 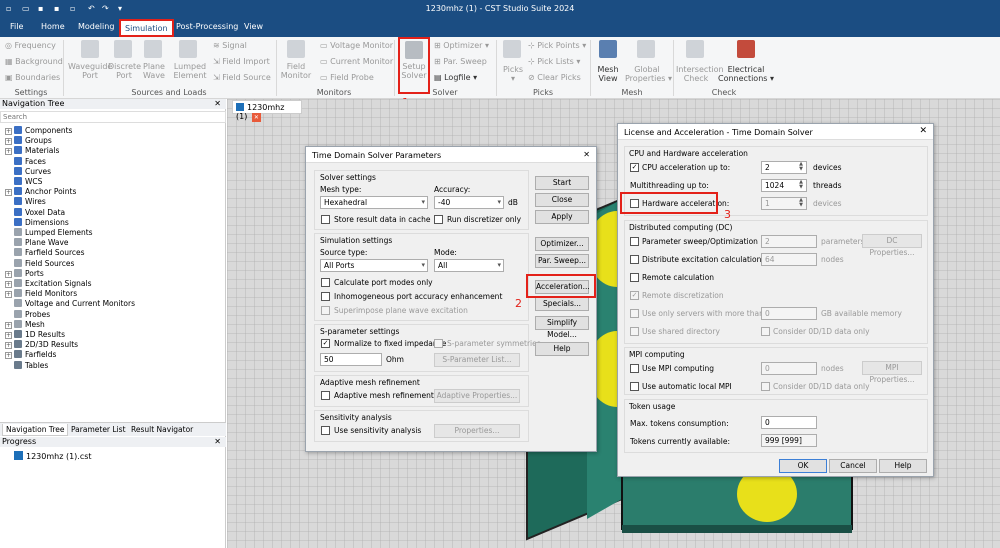 I want to click on intersection-check-button: Intersection Check, so click(x=700, y=74).